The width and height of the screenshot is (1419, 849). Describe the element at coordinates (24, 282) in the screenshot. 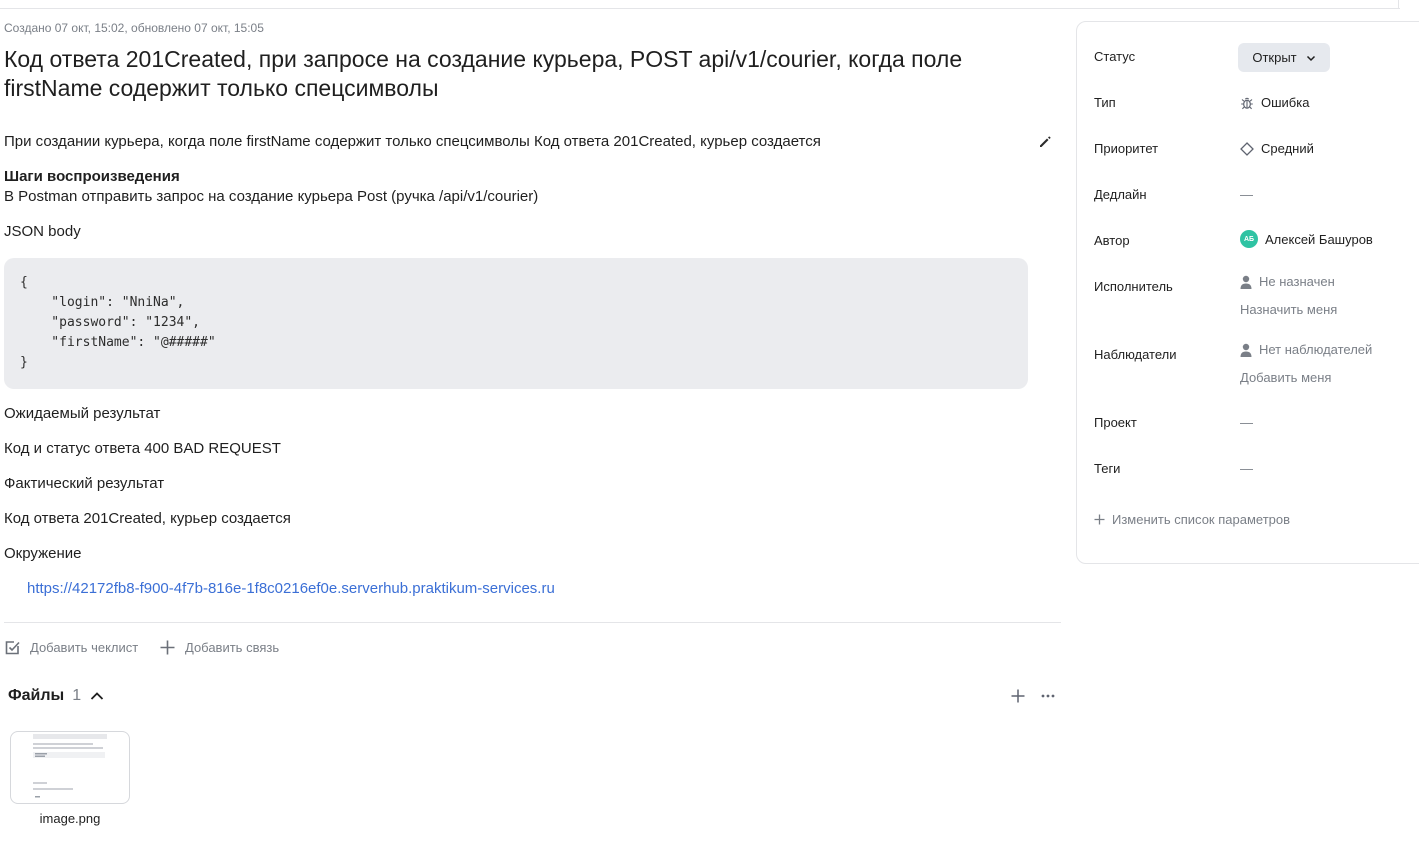

I see `code-line: {` at that location.